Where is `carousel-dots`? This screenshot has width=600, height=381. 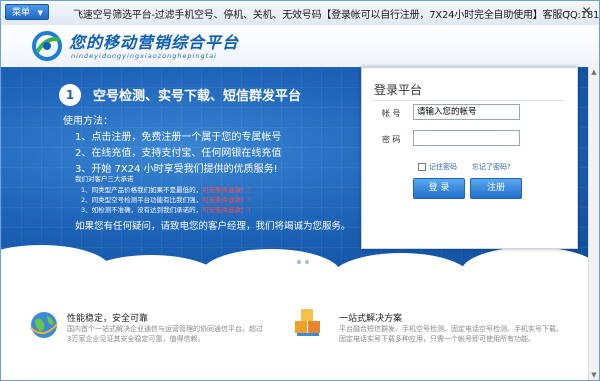
carousel-dots is located at coordinates (299, 262).